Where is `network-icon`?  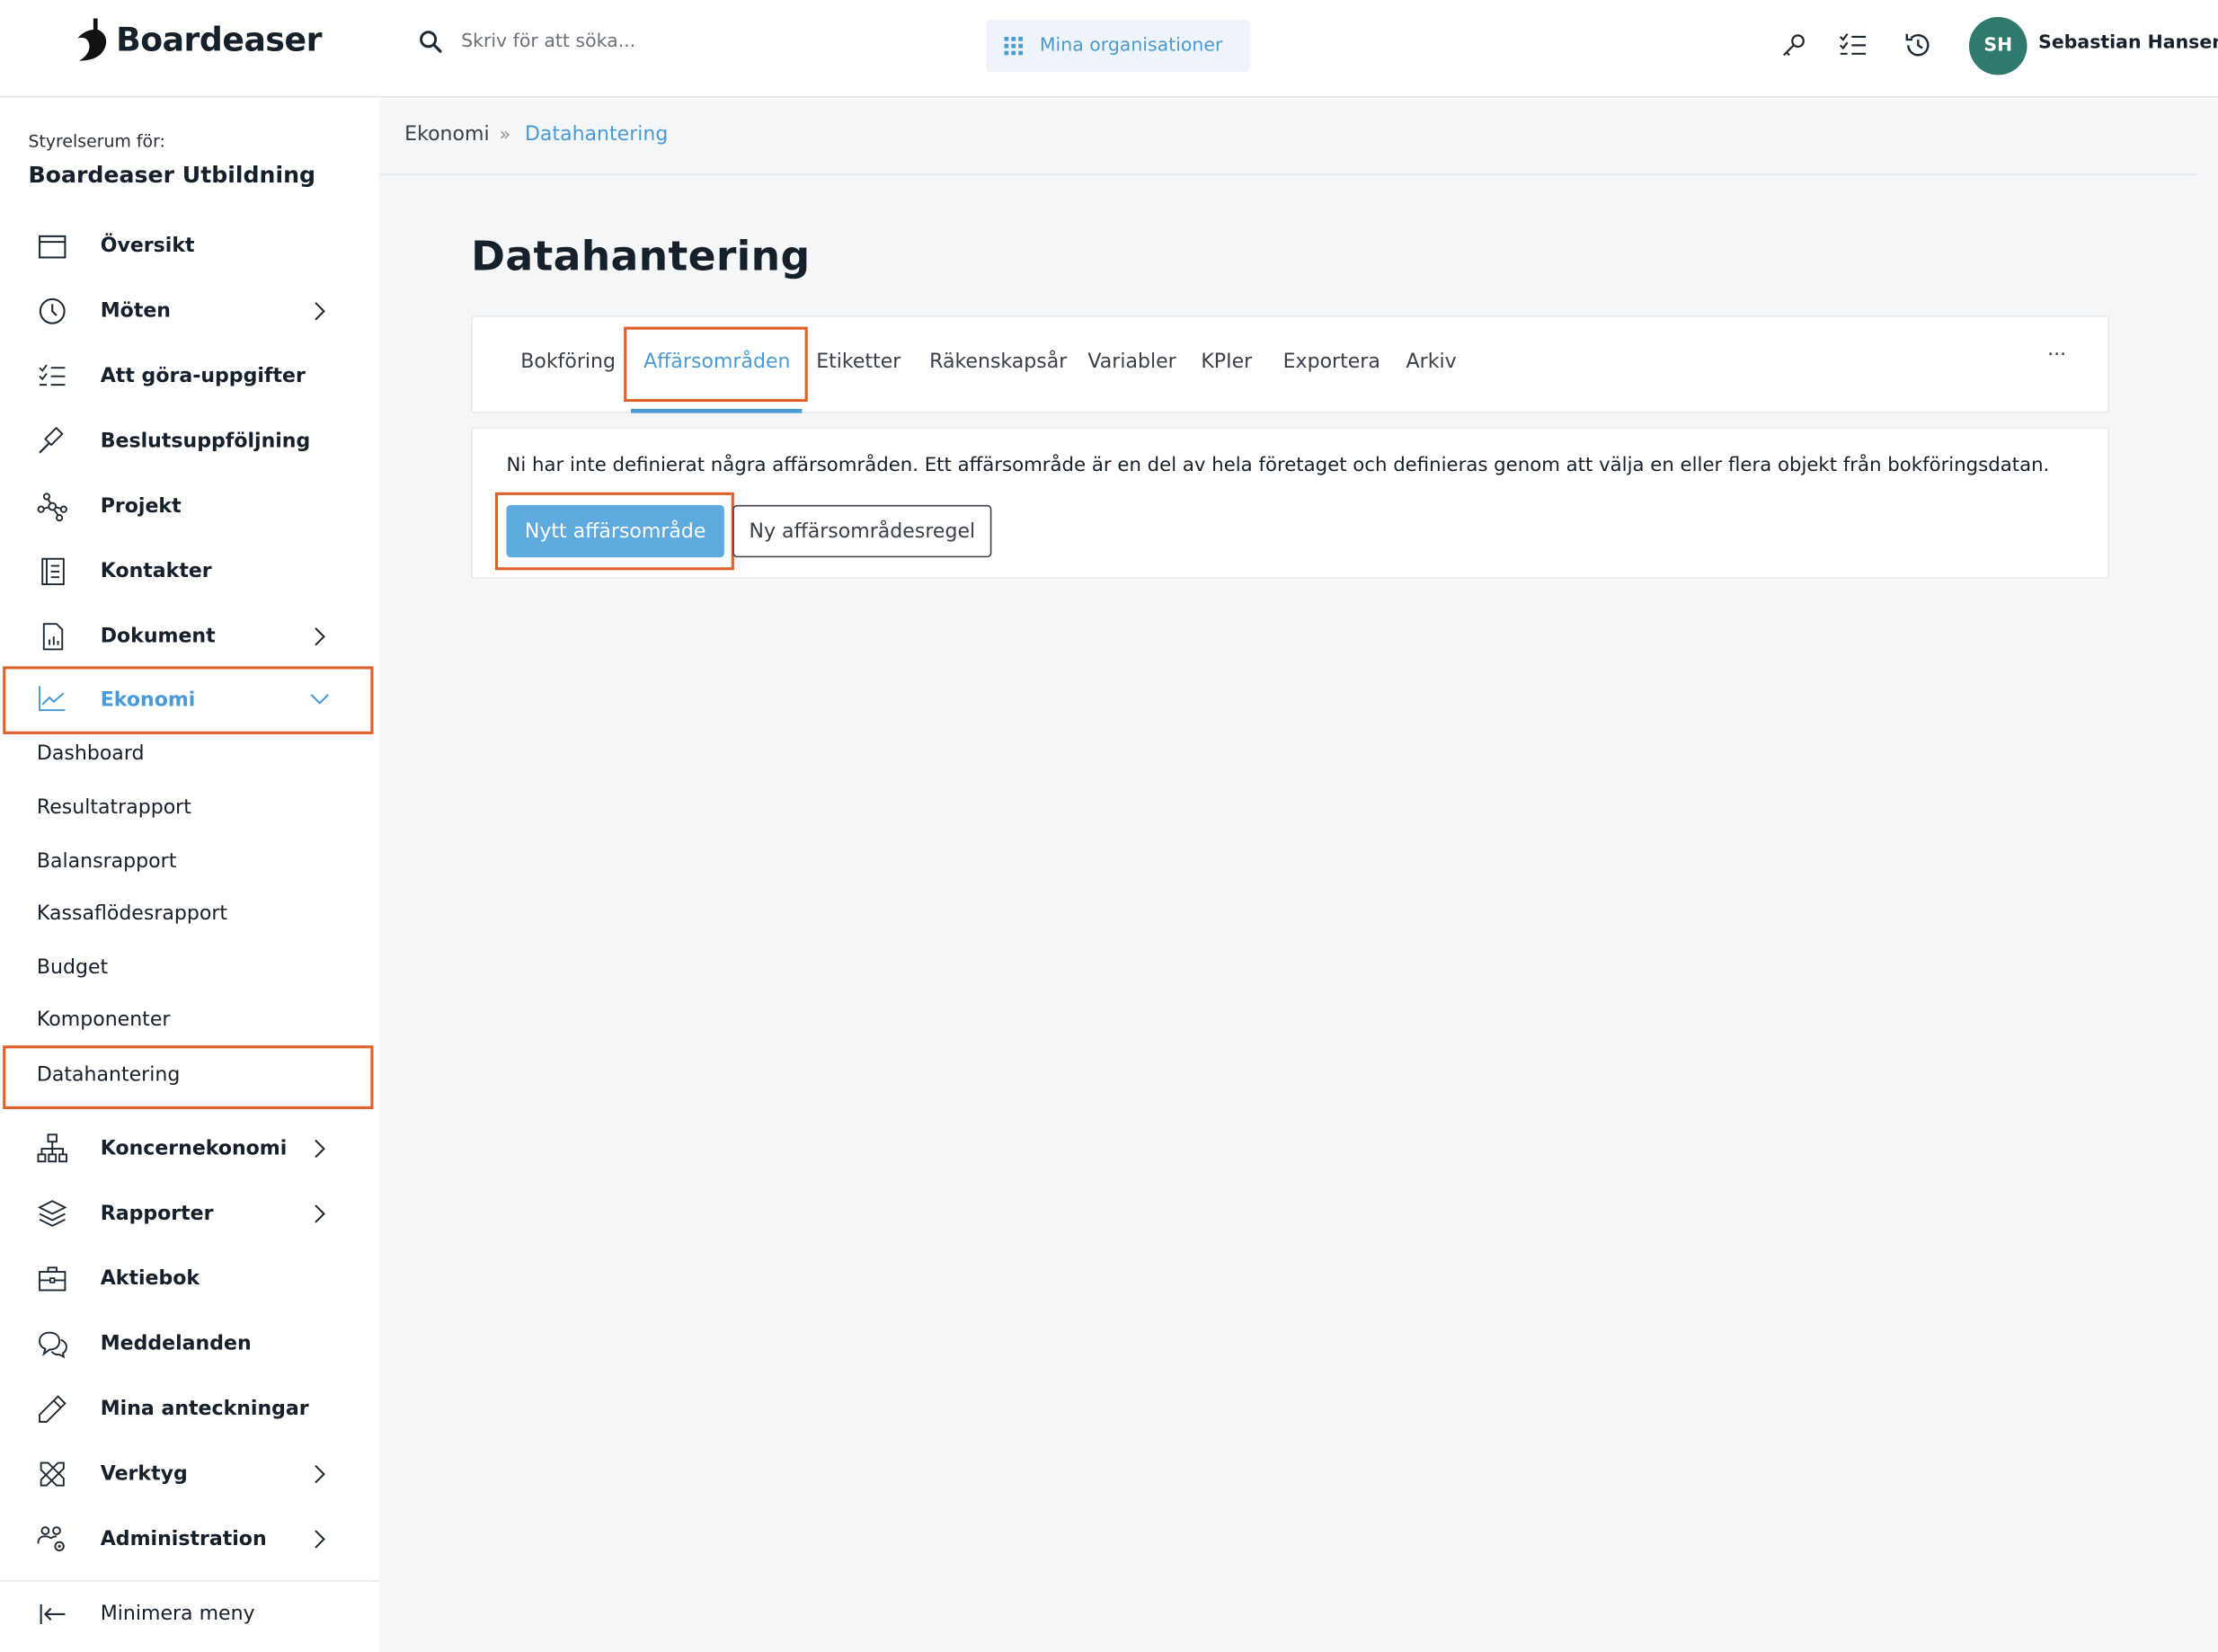
network-icon is located at coordinates (52, 507).